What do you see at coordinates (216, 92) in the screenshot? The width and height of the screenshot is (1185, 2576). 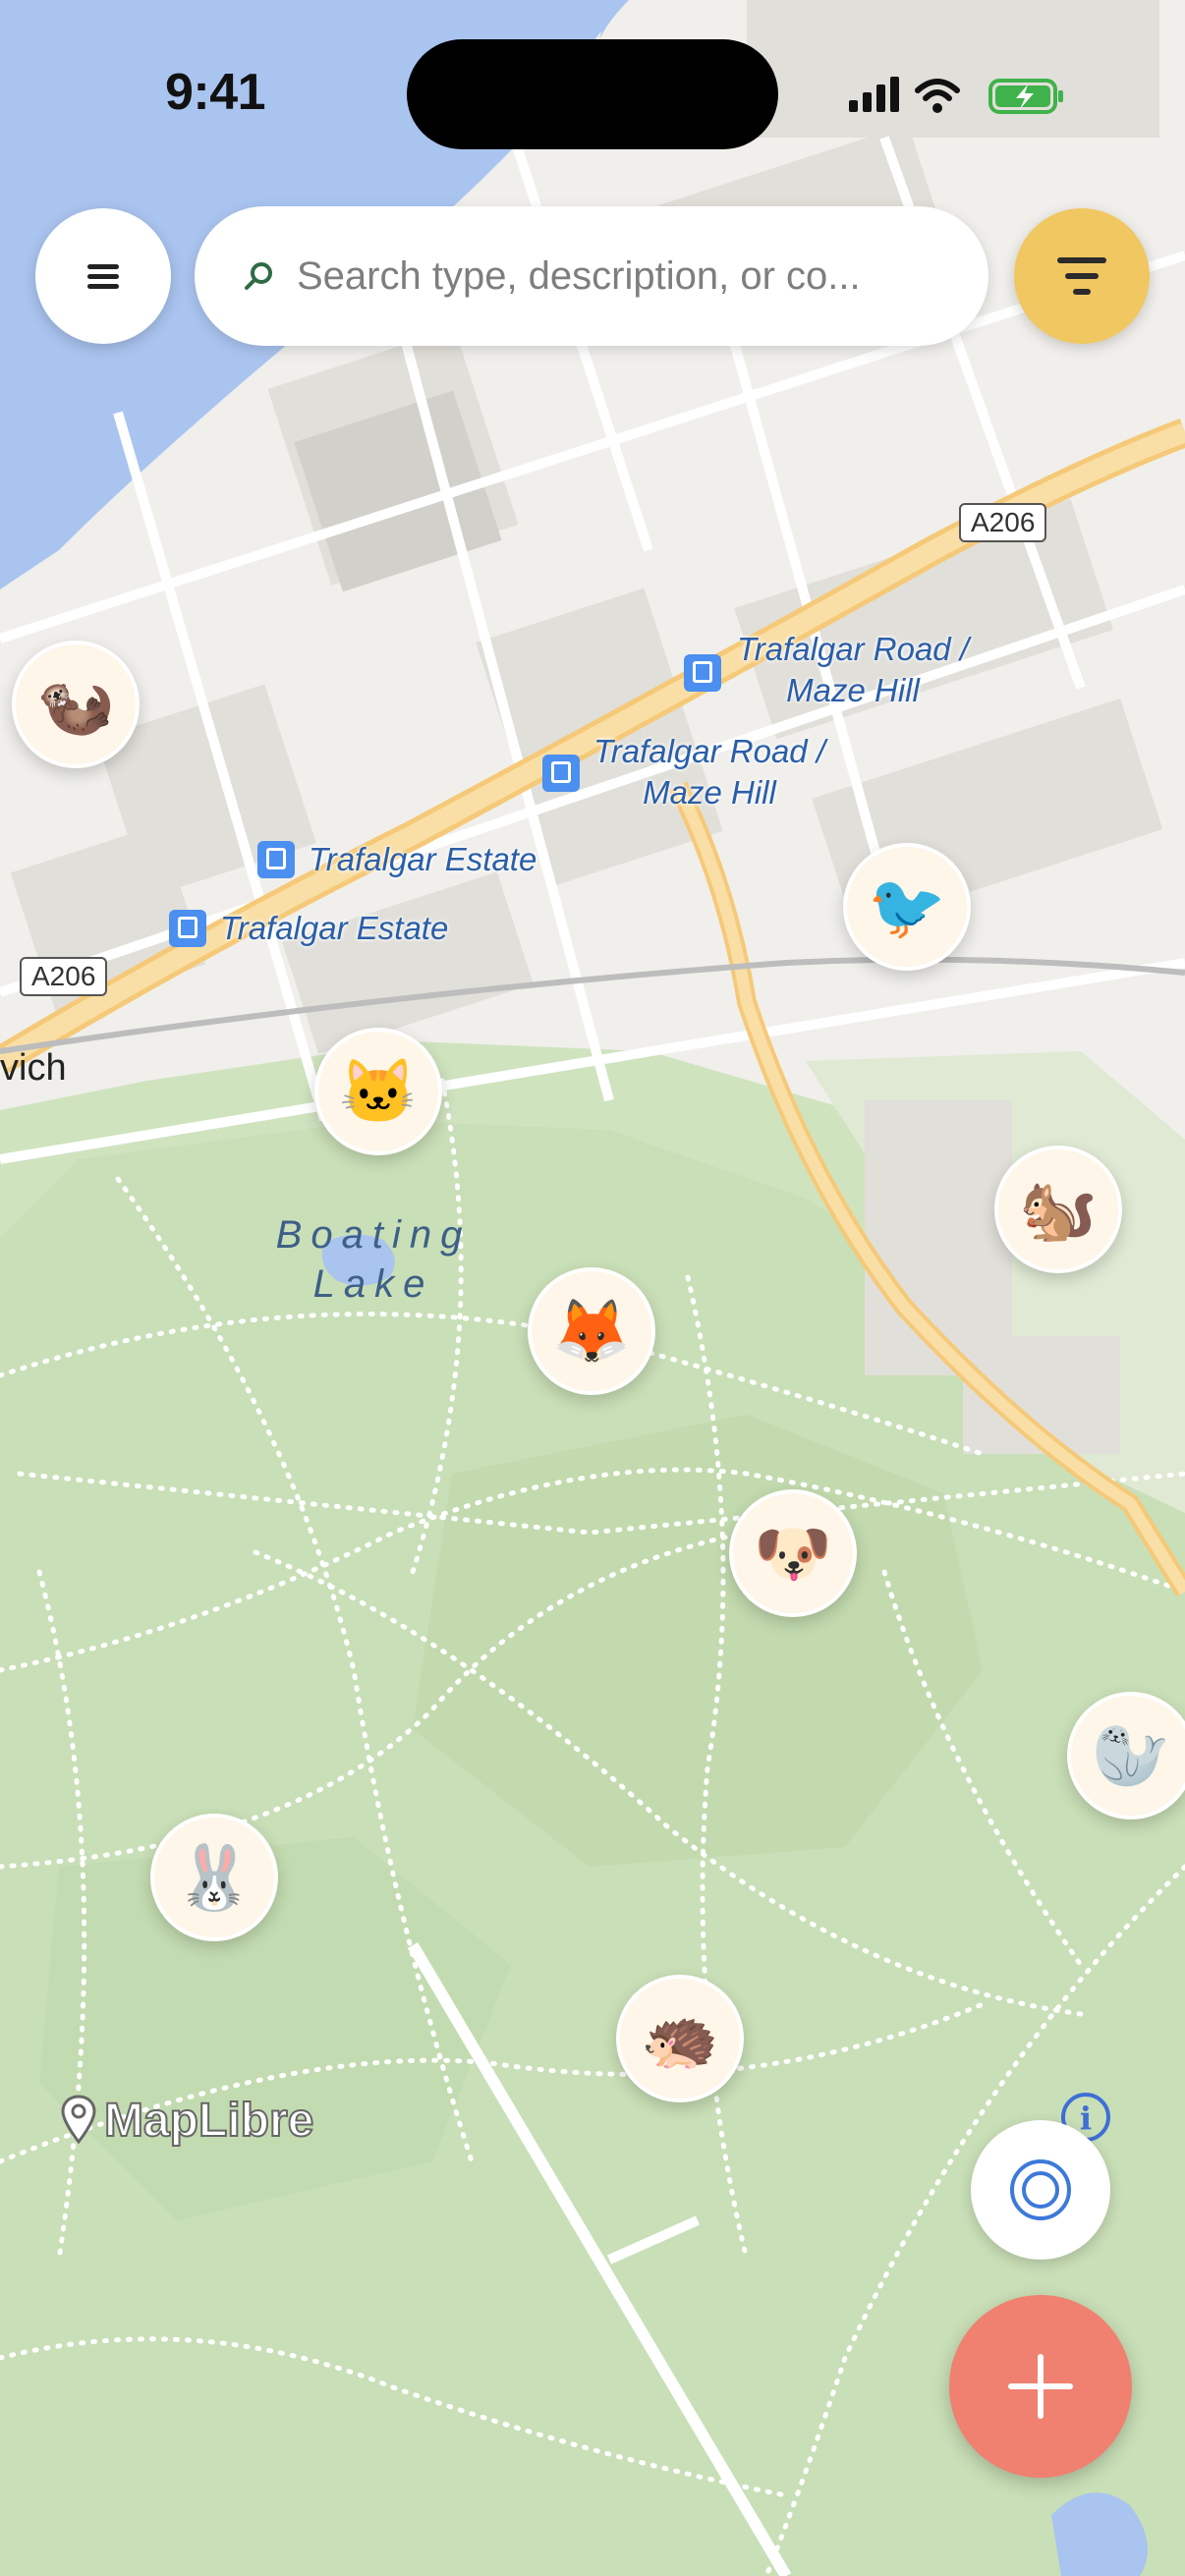 I see `status-time: 9:41` at bounding box center [216, 92].